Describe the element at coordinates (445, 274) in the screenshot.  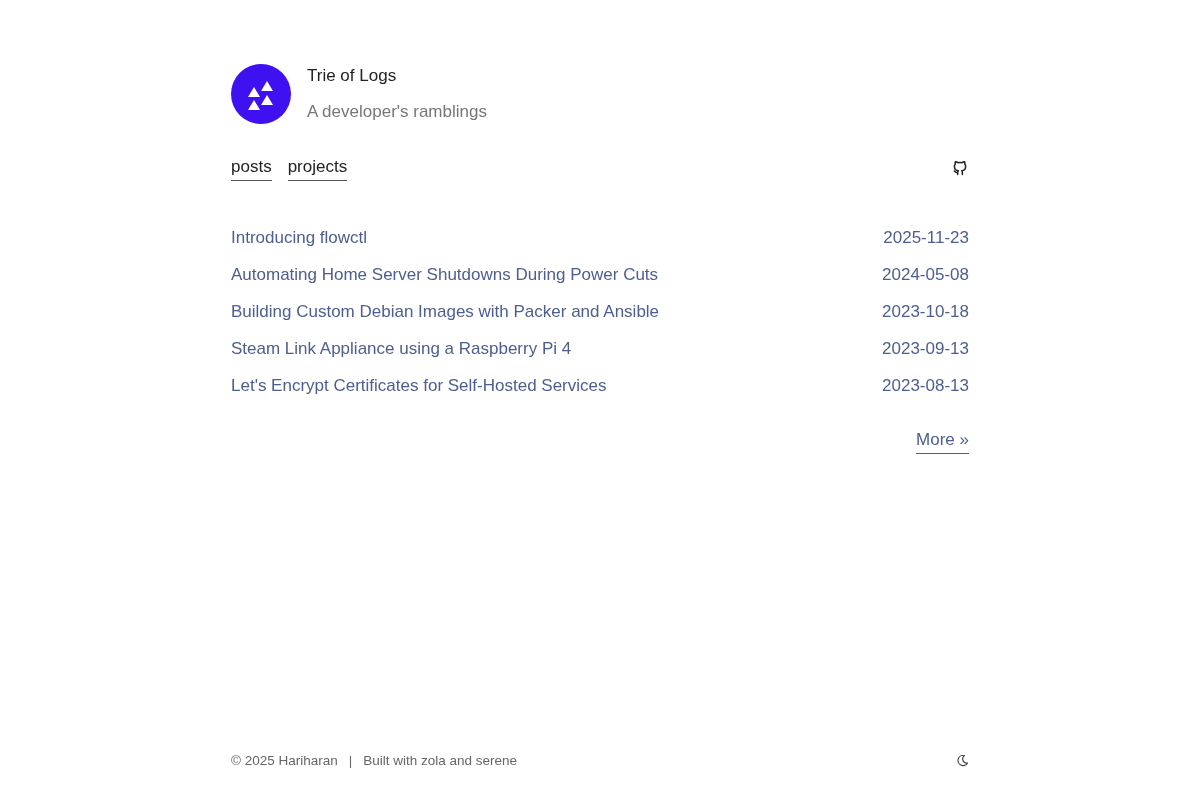
I see `post-link: Automating Home Server Shutdowns During Power Cuts` at that location.